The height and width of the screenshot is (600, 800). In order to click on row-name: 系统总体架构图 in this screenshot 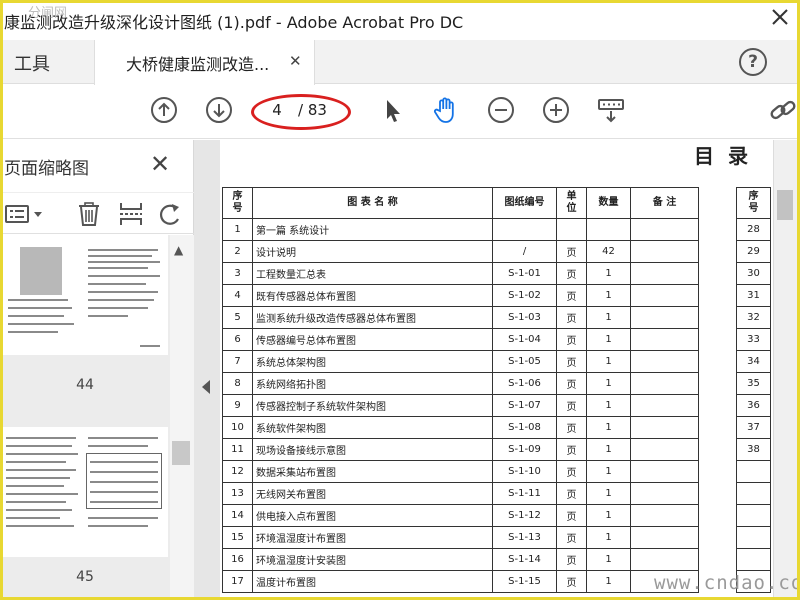, I will do `click(372, 361)`.